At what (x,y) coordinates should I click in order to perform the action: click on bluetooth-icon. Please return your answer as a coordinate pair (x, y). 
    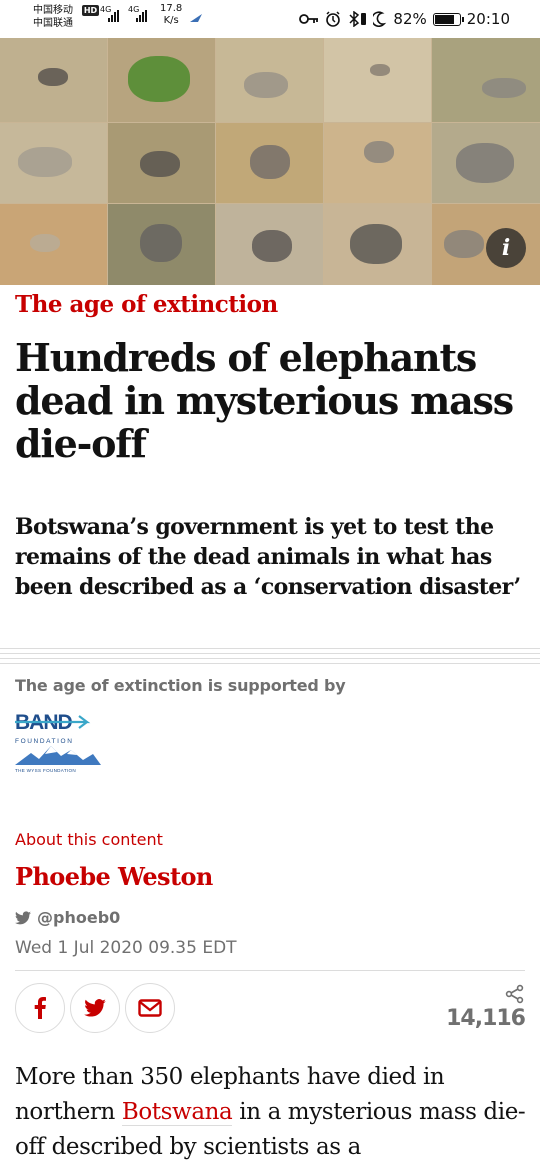
    Looking at the image, I should click on (358, 19).